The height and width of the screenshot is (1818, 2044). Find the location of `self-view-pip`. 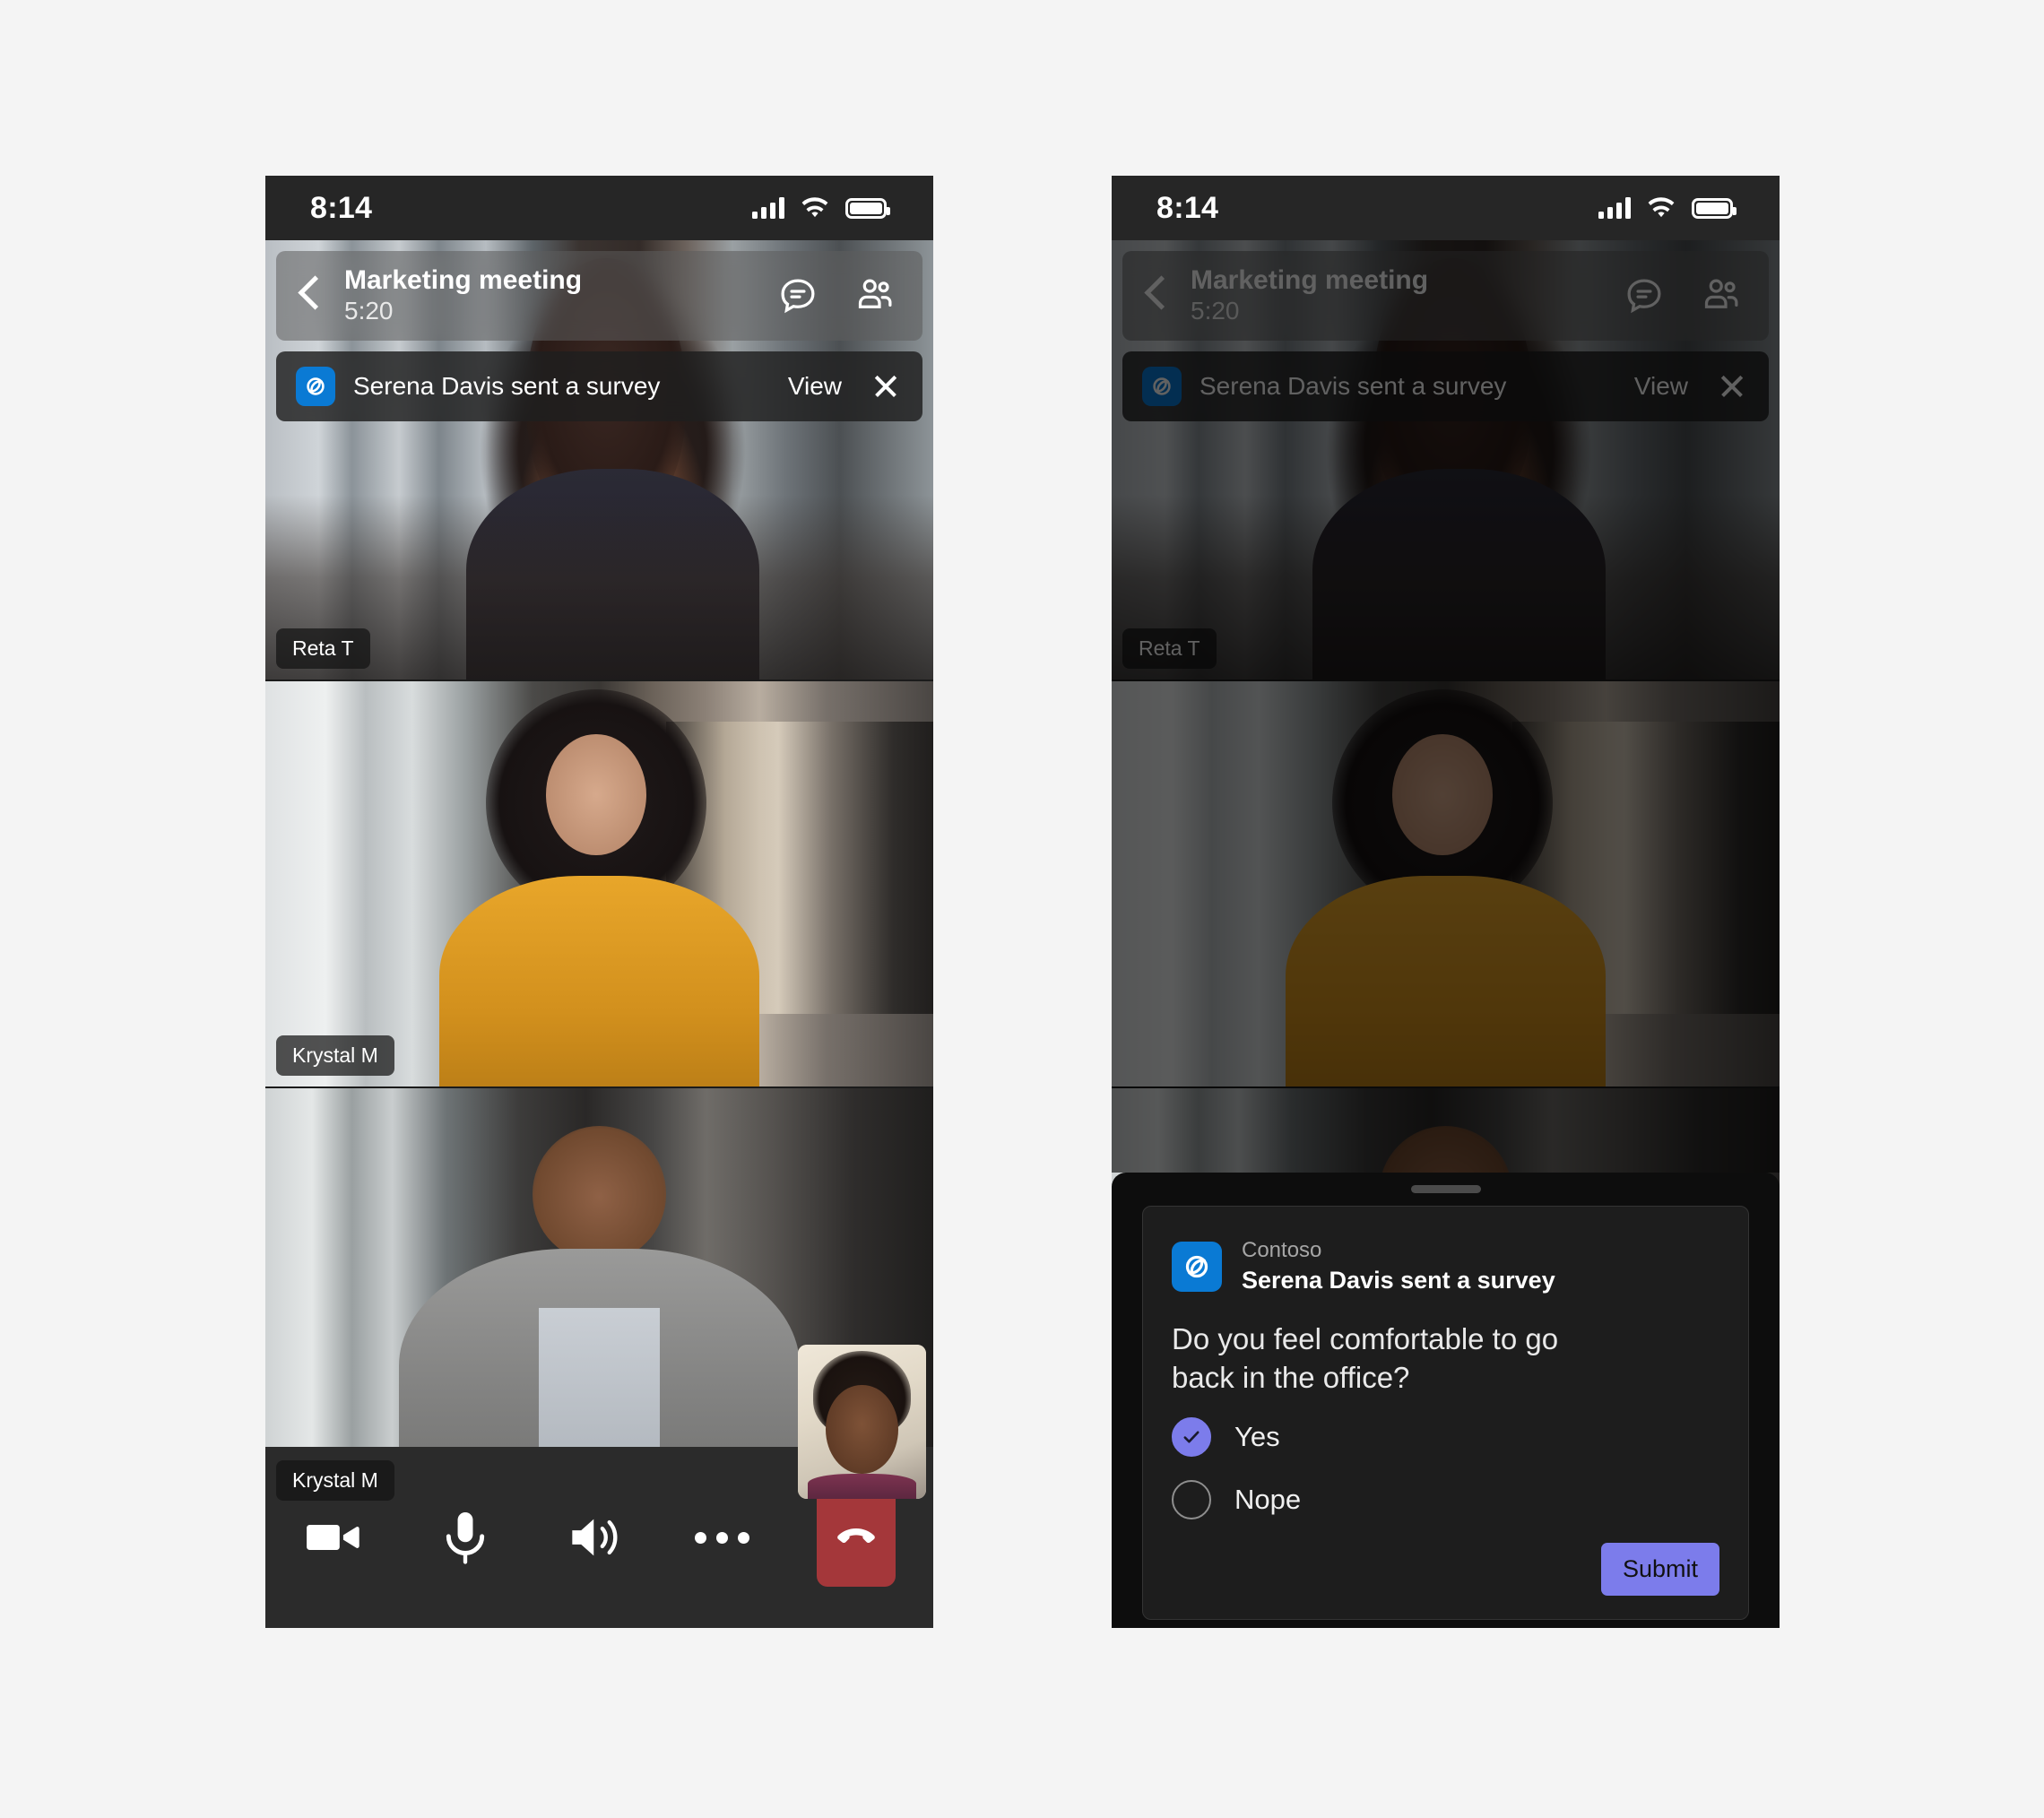

self-view-pip is located at coordinates (862, 1422).